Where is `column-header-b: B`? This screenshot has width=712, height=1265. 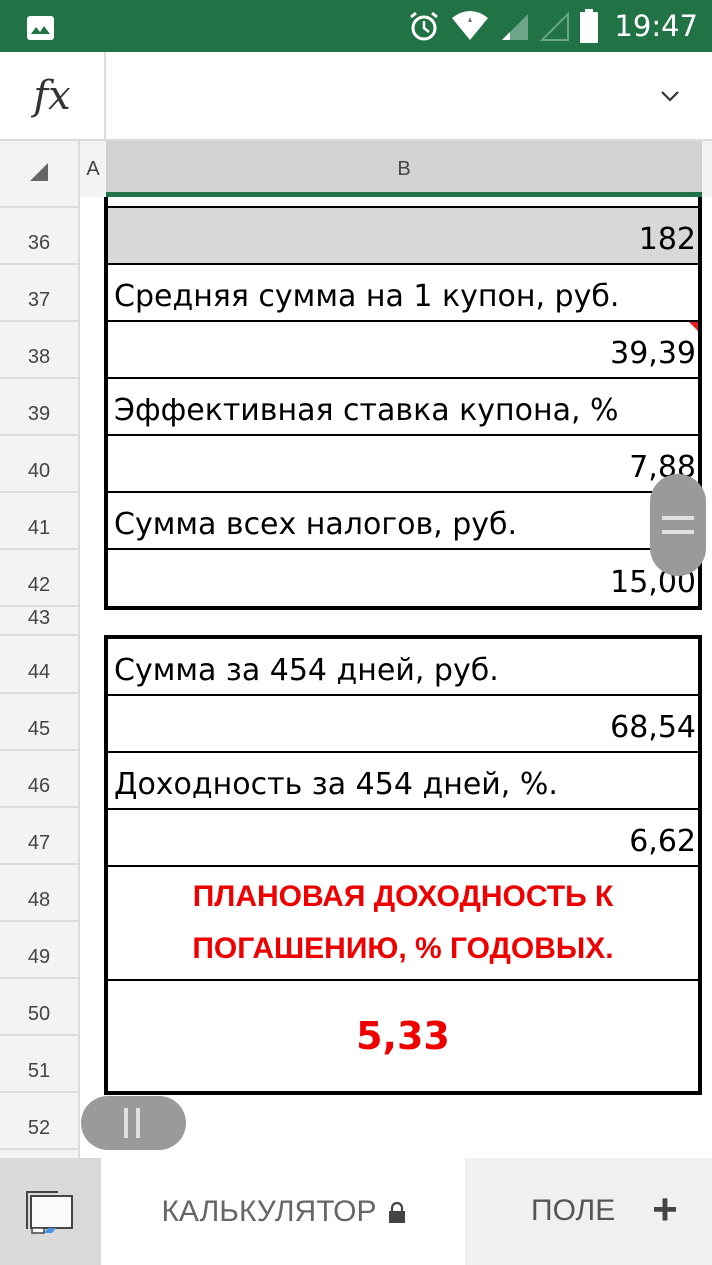
column-header-b: B is located at coordinates (404, 169).